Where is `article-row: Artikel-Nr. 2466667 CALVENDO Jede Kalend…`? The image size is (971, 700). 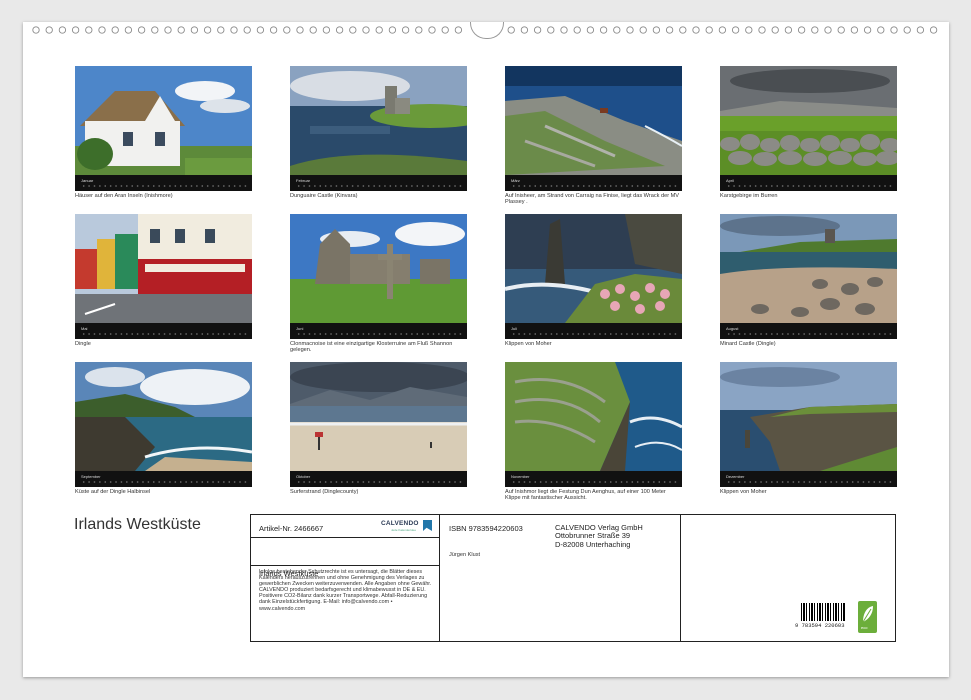 article-row: Artikel-Nr. 2466667 CALVENDO Jede Kalend… is located at coordinates (345, 526).